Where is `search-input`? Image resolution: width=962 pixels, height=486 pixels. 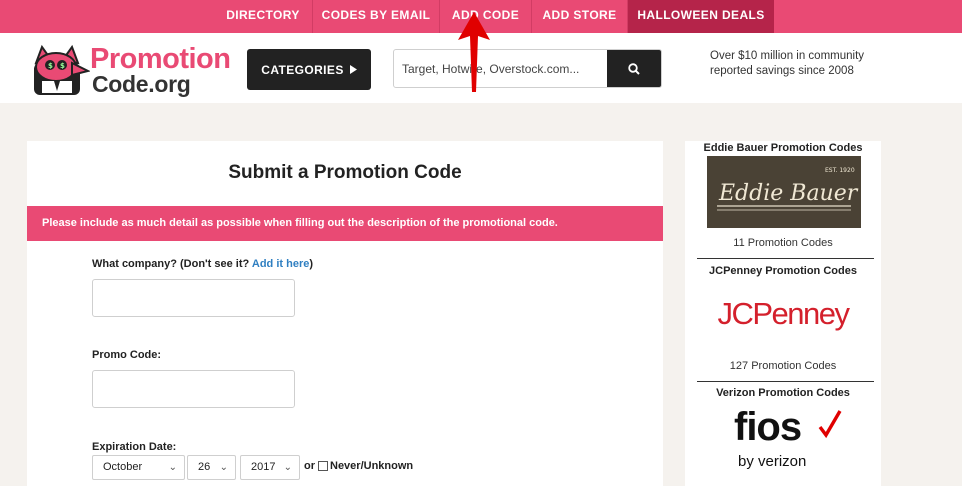 search-input is located at coordinates (502, 68).